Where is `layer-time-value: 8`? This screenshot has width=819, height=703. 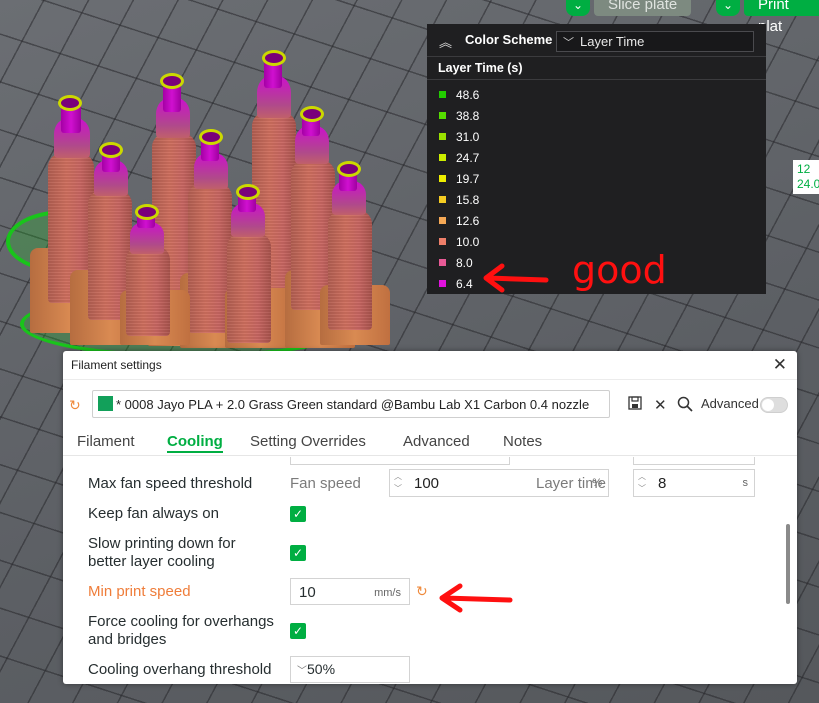
layer-time-value: 8 is located at coordinates (662, 483).